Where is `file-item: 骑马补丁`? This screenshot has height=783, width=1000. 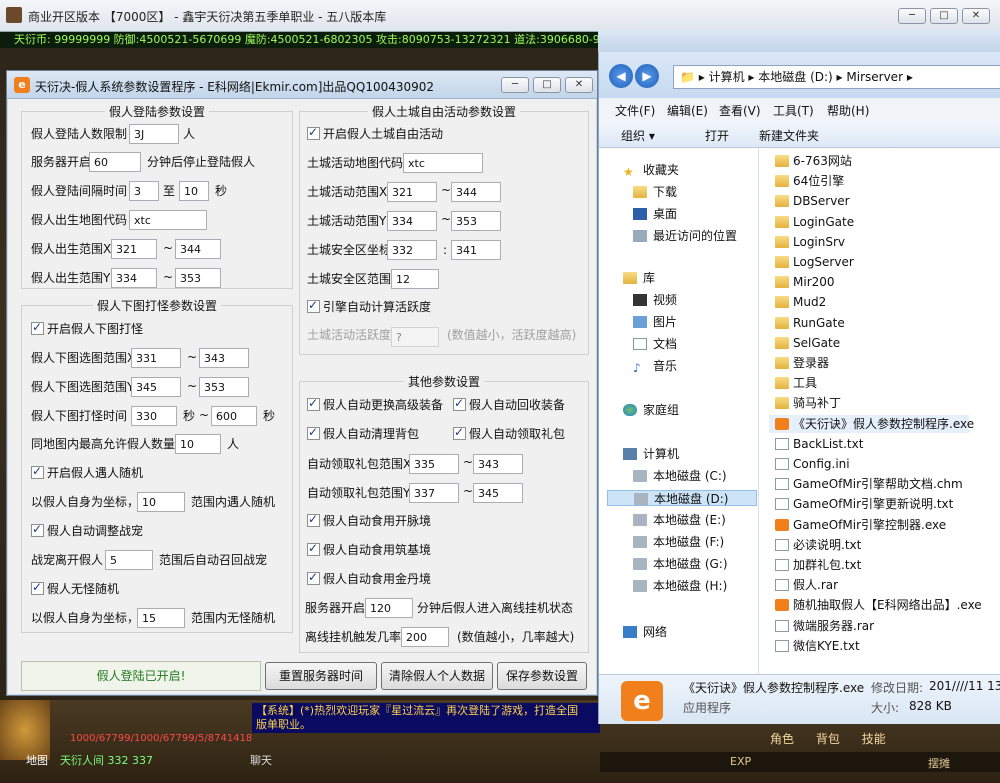 file-item: 骑马补丁 is located at coordinates (808, 403).